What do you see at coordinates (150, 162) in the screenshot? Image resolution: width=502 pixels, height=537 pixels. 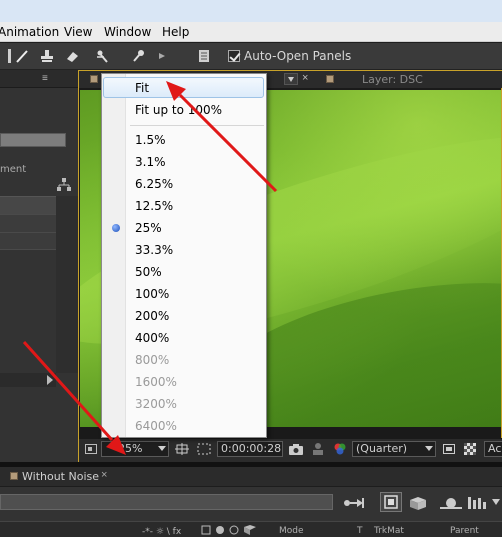 I see `zoom-option: 3.1%` at bounding box center [150, 162].